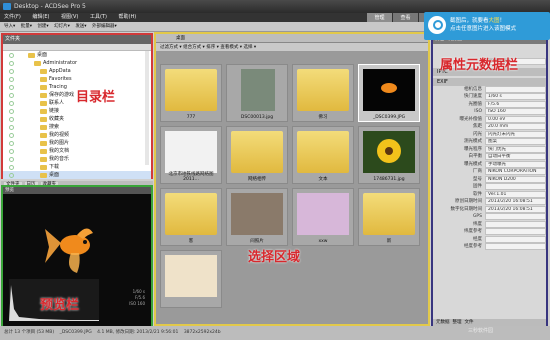  I want to click on import-button: 导入▾, so click(9, 26).